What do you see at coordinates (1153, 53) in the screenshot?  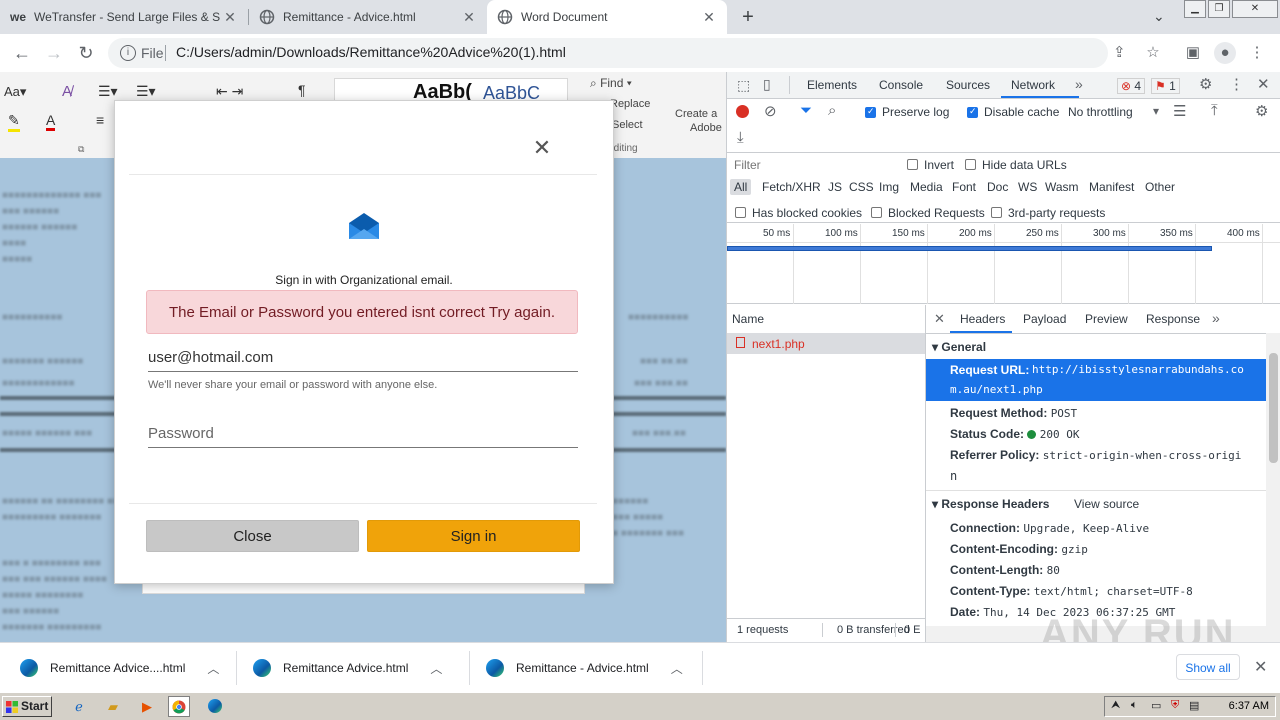 I see `bookmark-star-icon: ☆` at bounding box center [1153, 53].